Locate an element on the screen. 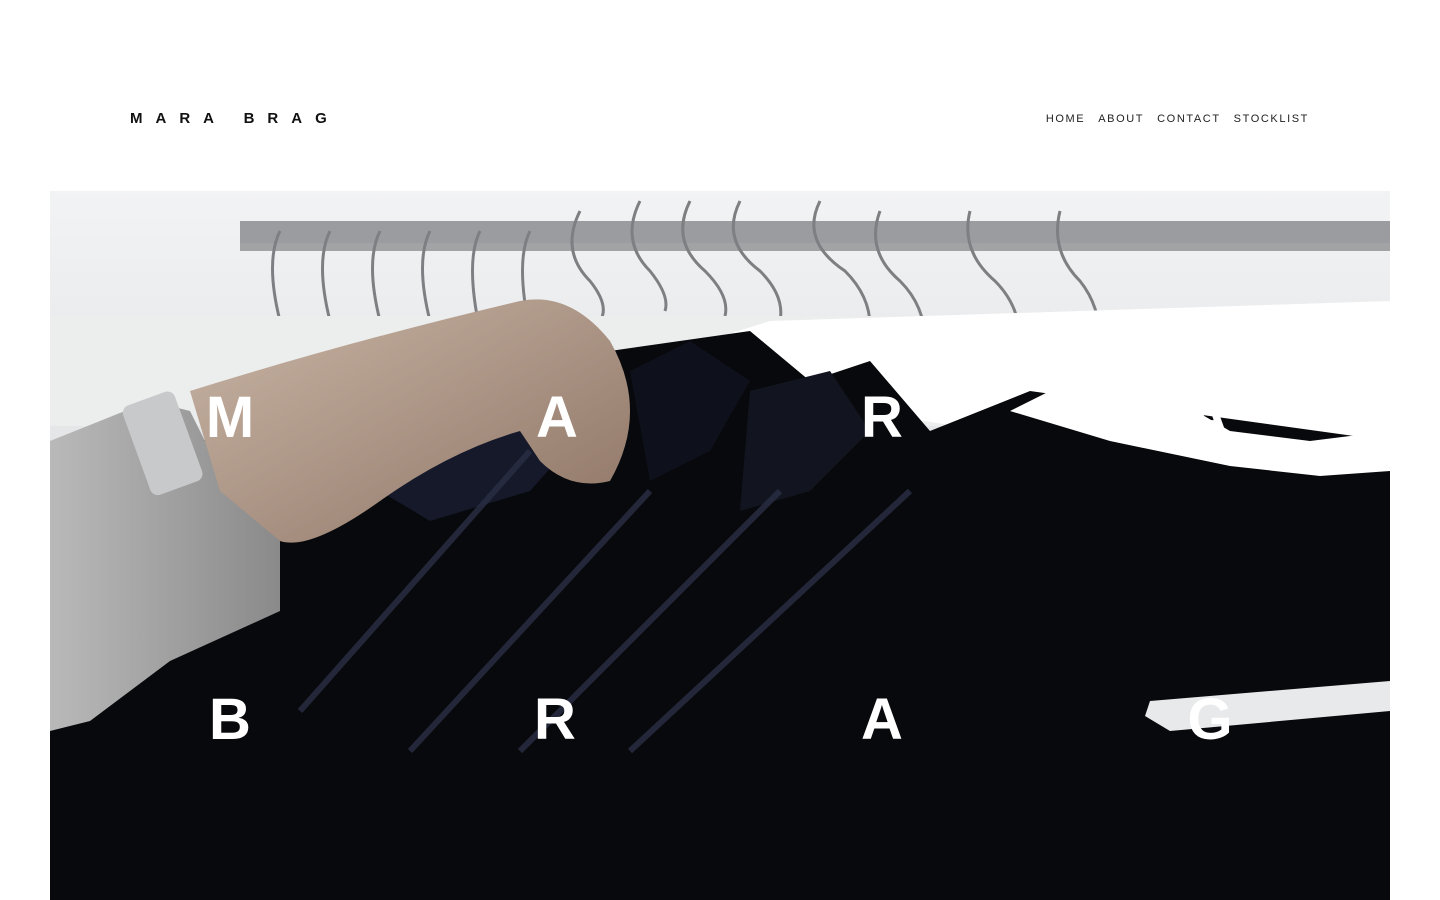  hero-letter-a3: A is located at coordinates (882, 719).